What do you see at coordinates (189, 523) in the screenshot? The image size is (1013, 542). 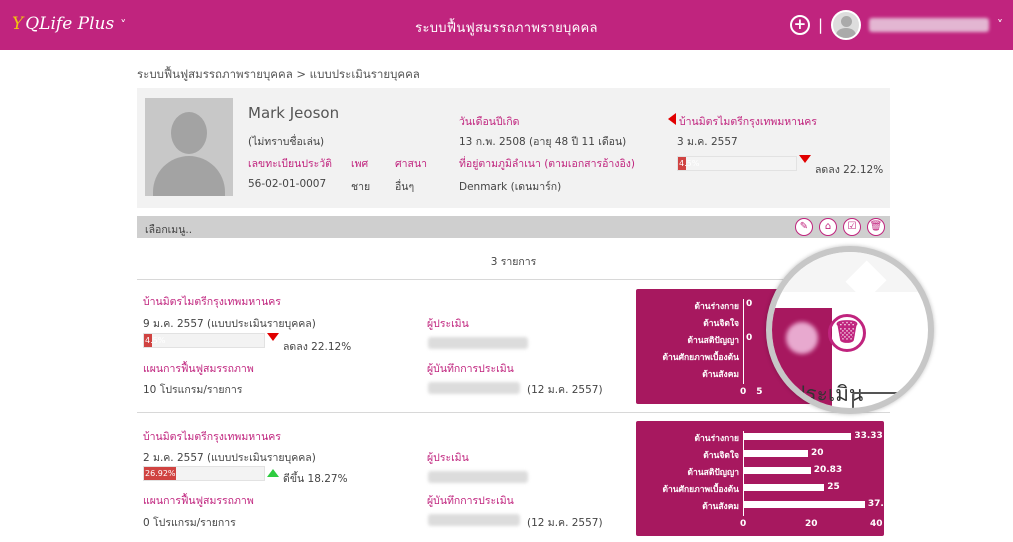 I see `plan-value: 0 โปรแกรม/รายการ` at bounding box center [189, 523].